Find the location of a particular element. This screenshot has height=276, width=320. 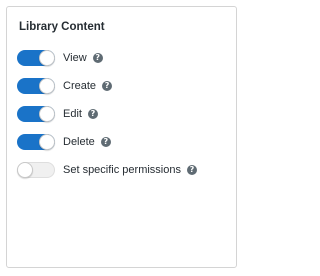

permission-label: Edit is located at coordinates (72, 114).